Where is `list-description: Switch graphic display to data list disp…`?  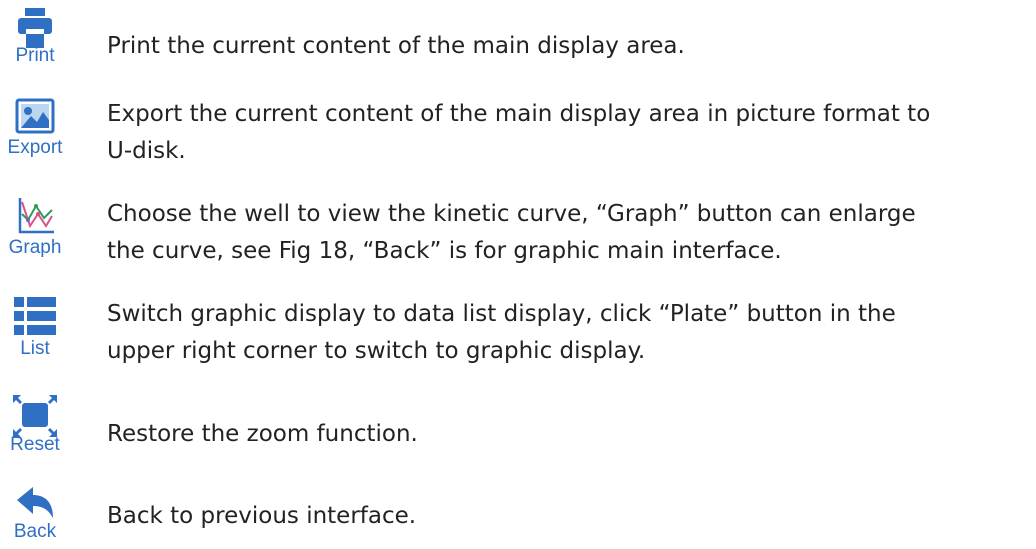 list-description: Switch graphic display to data list disp… is located at coordinates (501, 332).